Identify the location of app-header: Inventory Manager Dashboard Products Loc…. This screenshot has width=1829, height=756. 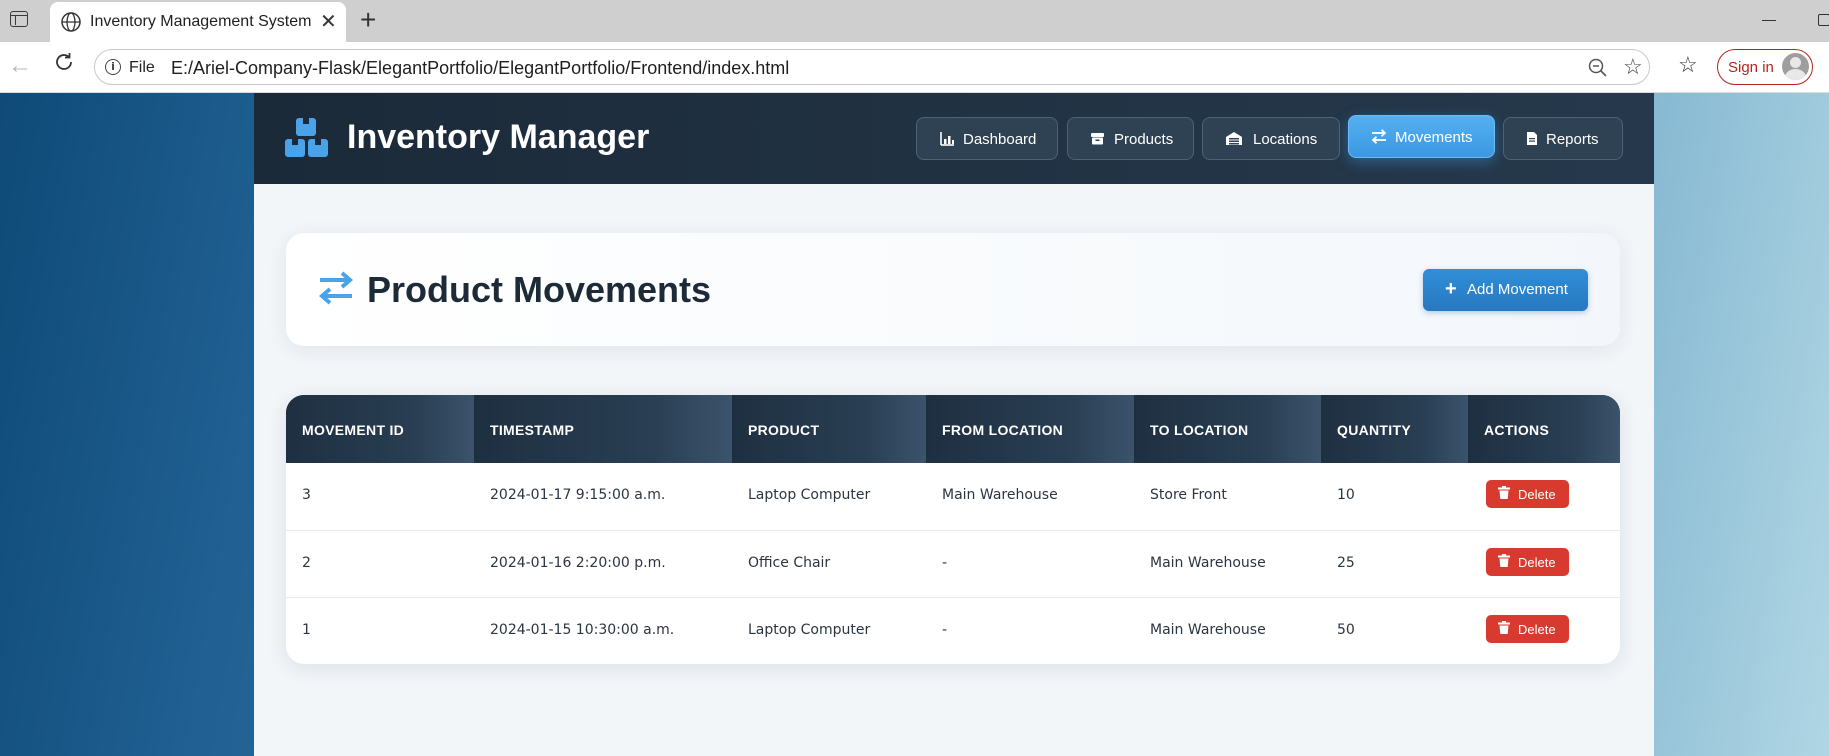
(954, 138).